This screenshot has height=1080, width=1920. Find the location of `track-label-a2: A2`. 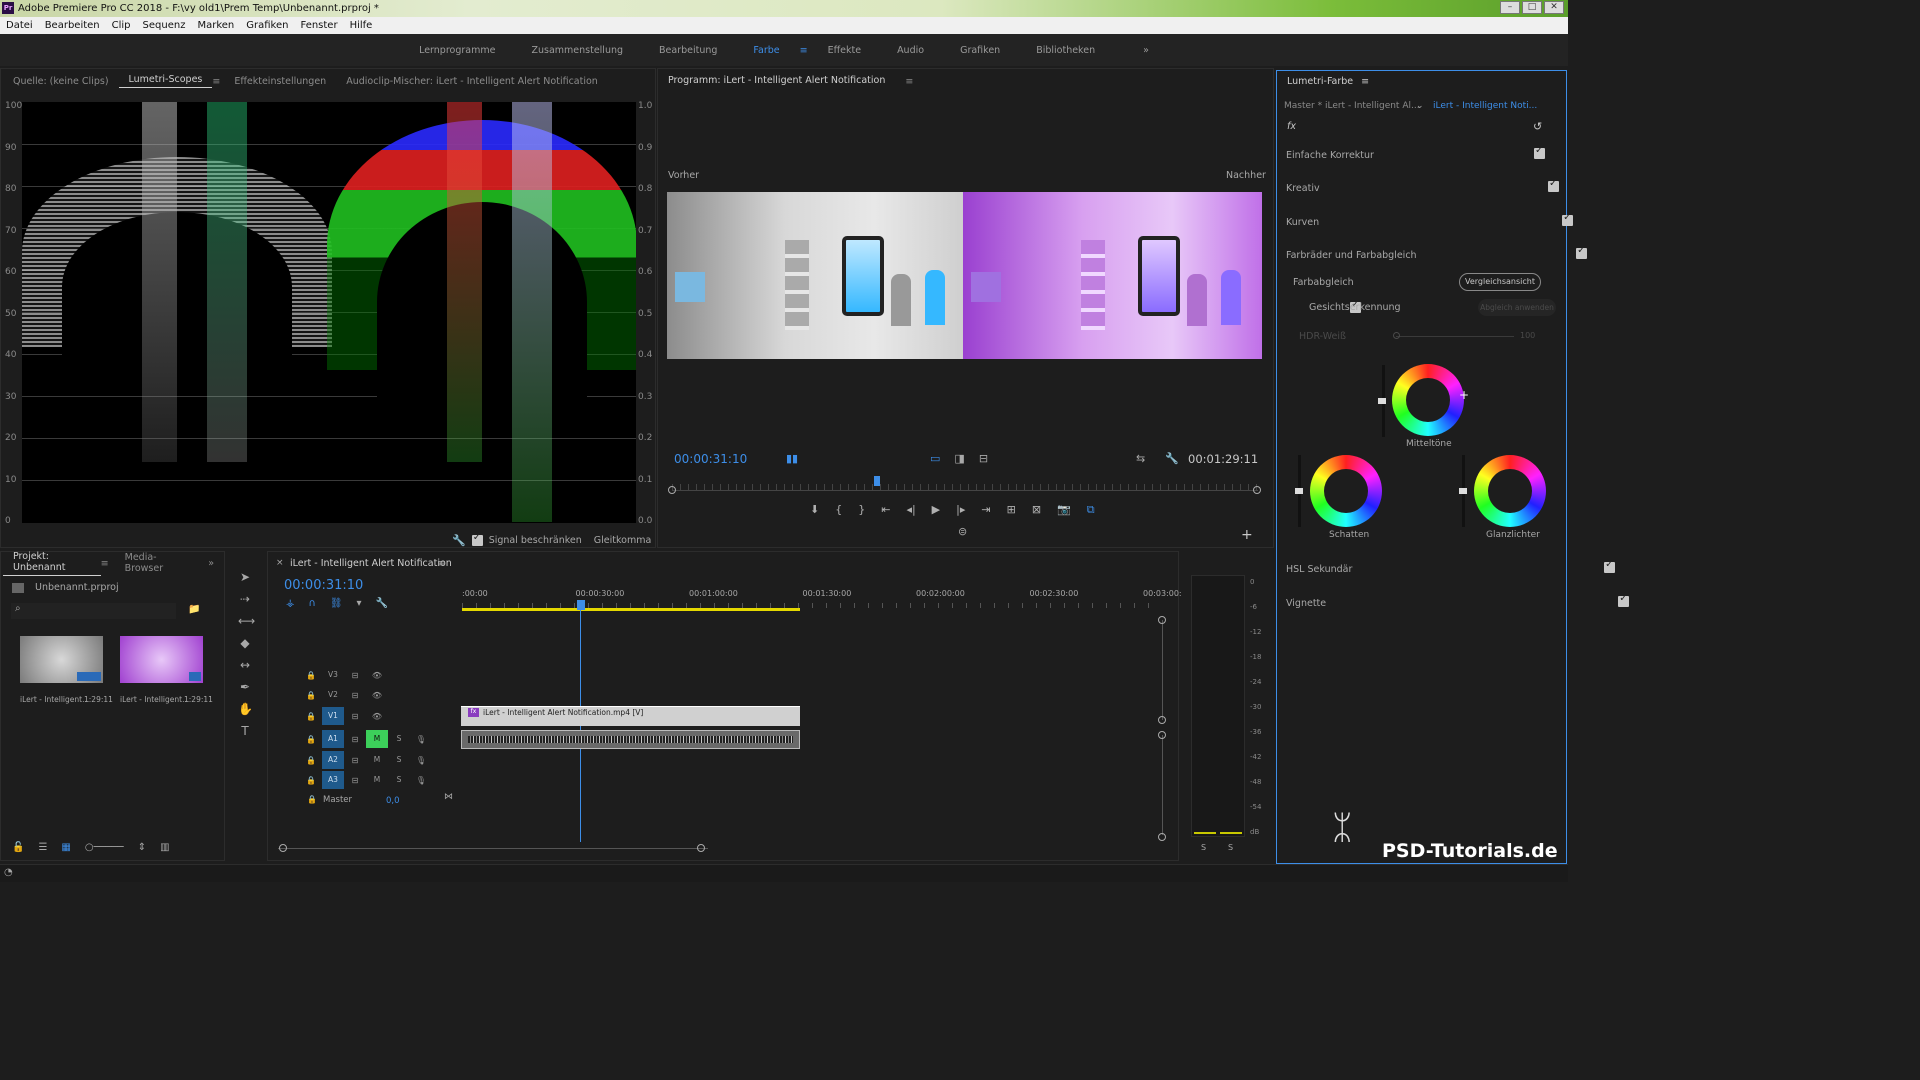

track-label-a2: A2 is located at coordinates (333, 760).